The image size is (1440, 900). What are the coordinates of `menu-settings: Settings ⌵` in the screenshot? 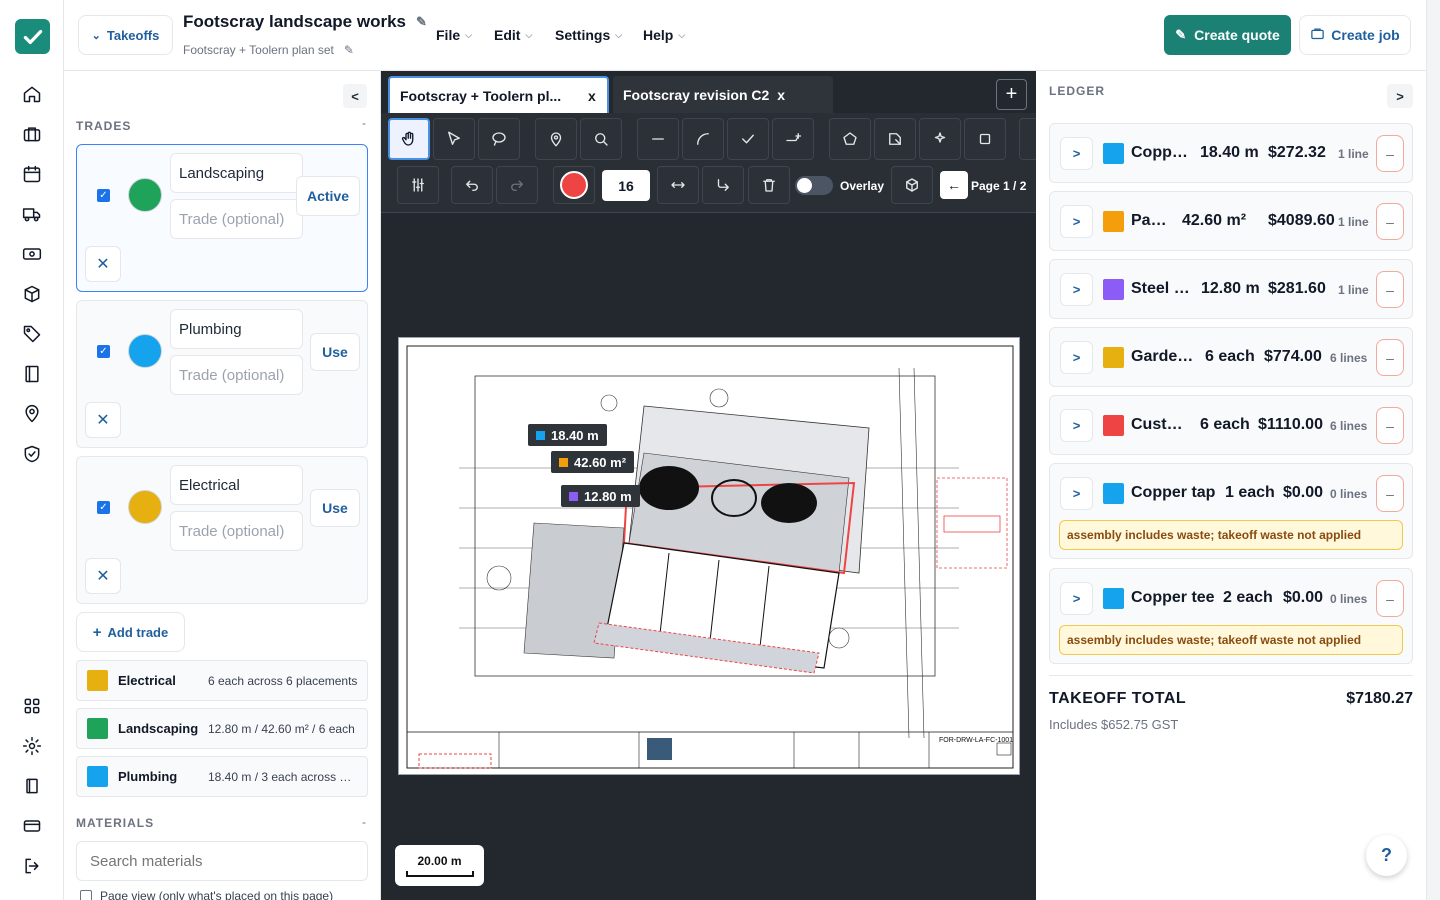 It's located at (588, 35).